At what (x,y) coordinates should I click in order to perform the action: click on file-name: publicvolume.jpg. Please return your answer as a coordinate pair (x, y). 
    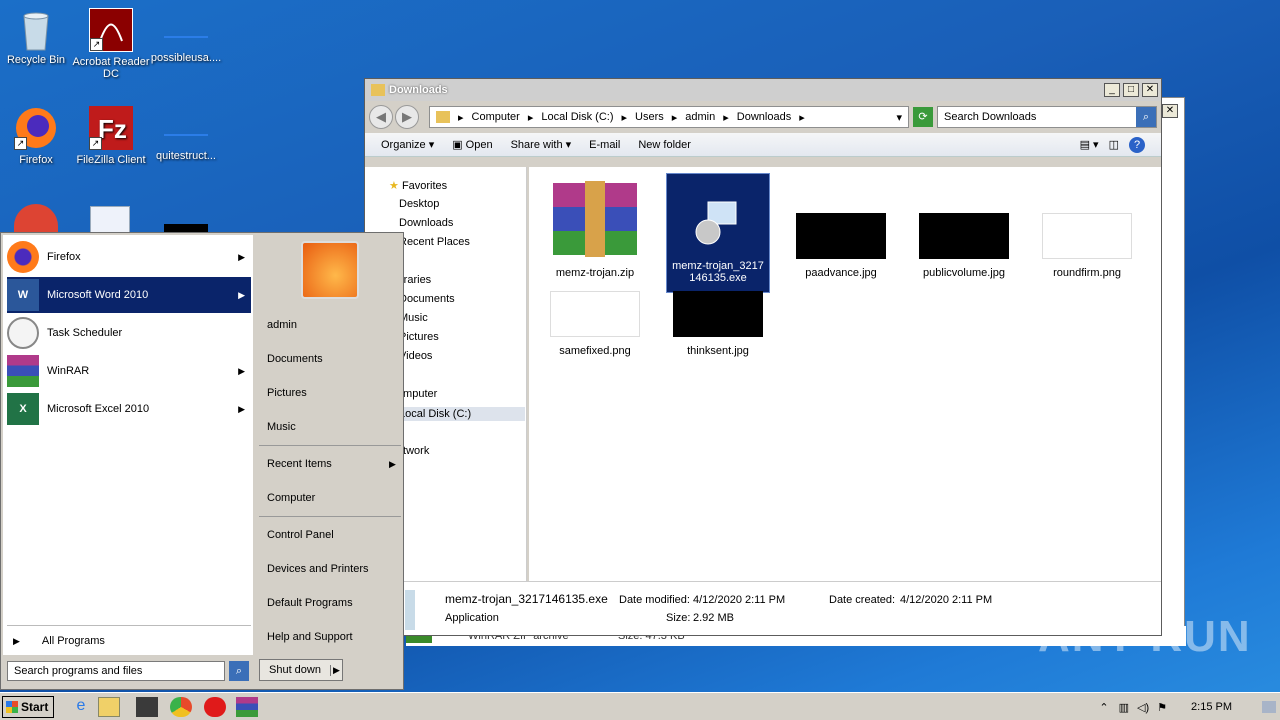
    Looking at the image, I should click on (964, 273).